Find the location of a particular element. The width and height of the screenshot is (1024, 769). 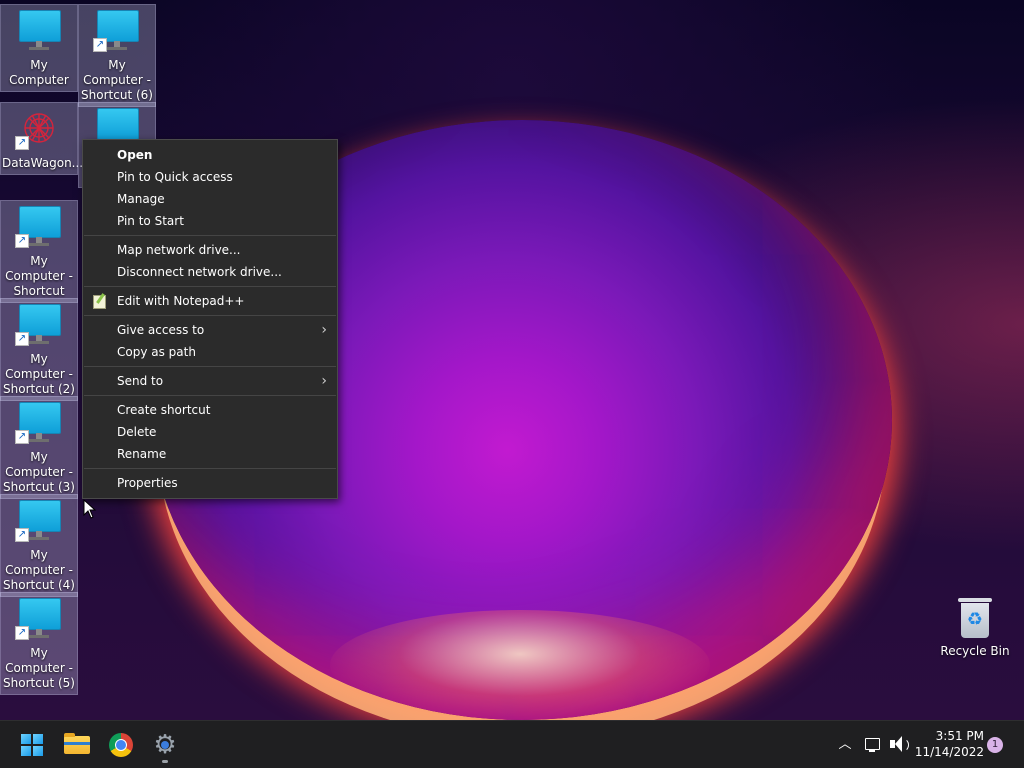

menu-item-label: Pin to Quick access is located at coordinates (175, 177).